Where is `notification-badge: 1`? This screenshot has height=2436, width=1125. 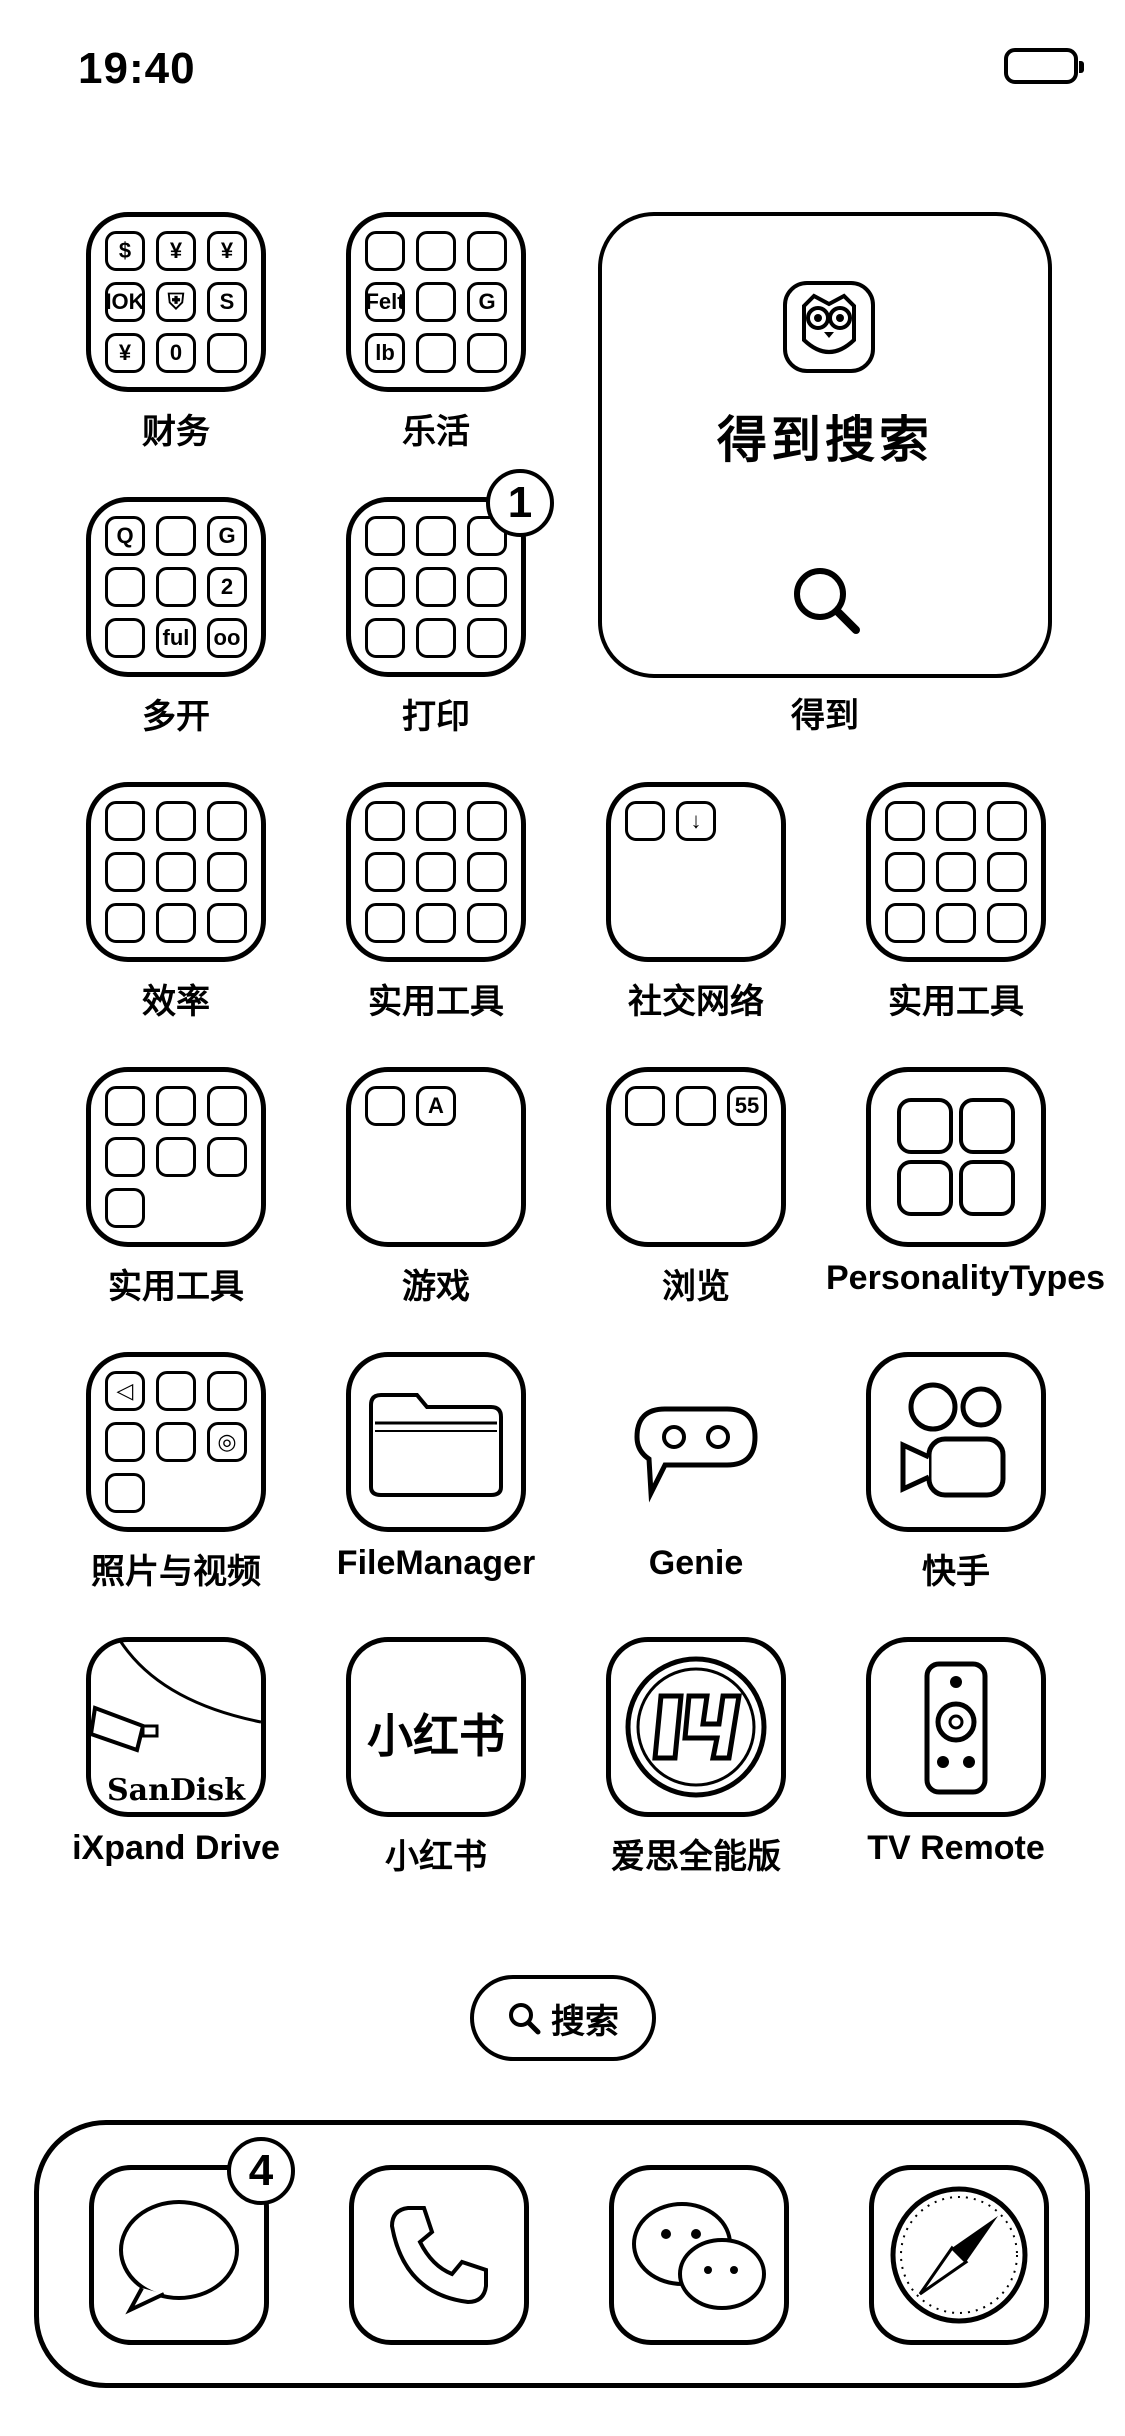
notification-badge: 1 is located at coordinates (520, 503).